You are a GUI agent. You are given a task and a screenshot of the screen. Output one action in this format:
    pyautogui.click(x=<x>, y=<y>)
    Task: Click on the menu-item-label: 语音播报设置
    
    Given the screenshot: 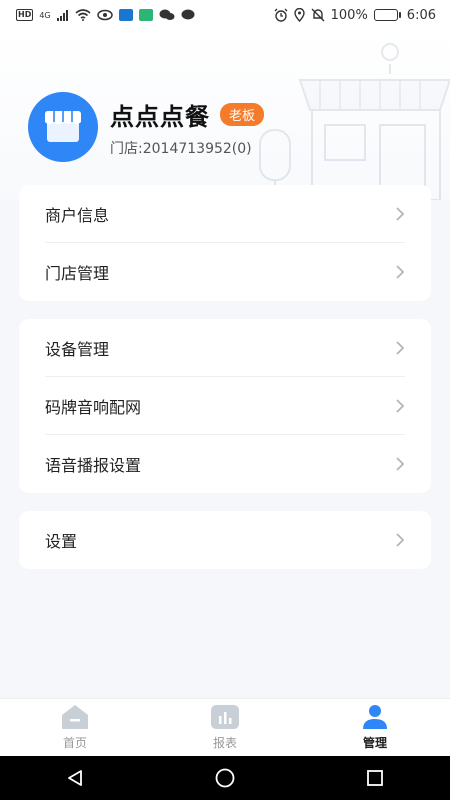 What is the action you would take?
    pyautogui.click(x=93, y=465)
    